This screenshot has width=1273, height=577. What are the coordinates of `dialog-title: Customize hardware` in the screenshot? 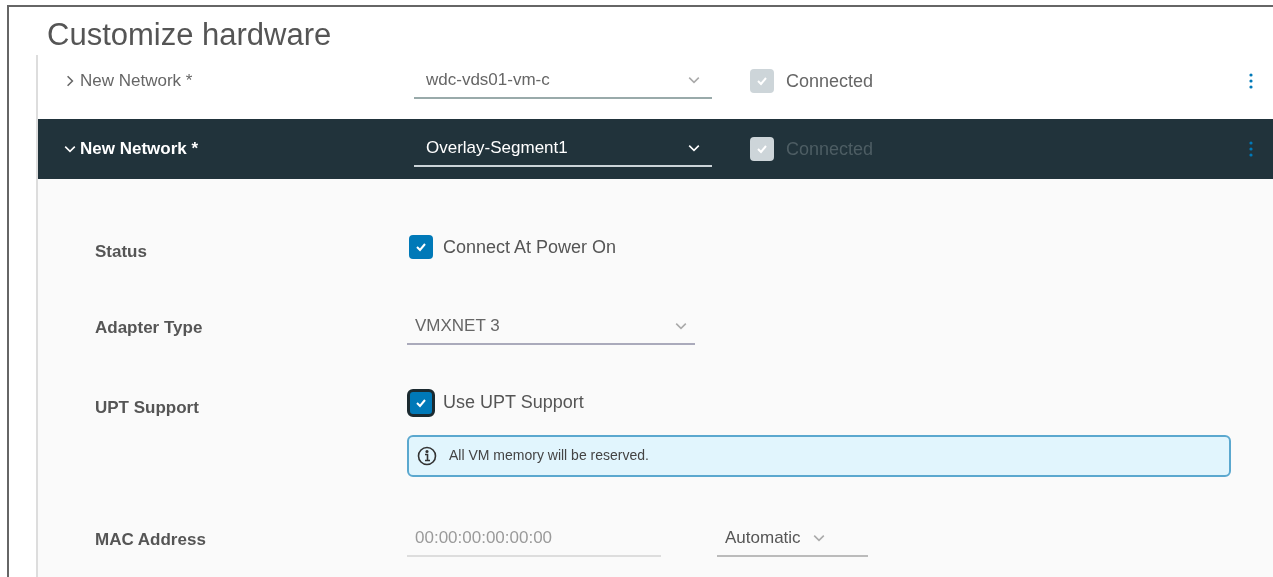 It's located at (189, 35).